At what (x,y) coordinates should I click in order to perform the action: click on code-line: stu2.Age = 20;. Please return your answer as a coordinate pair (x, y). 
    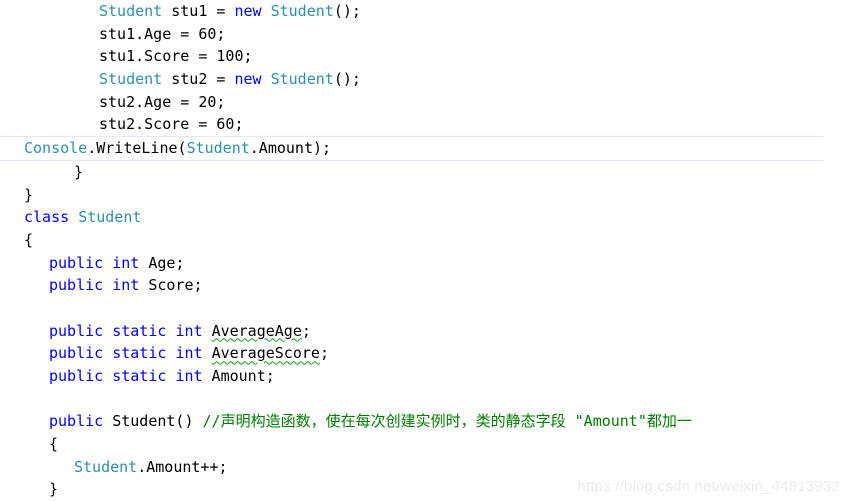
    Looking at the image, I should click on (424, 102).